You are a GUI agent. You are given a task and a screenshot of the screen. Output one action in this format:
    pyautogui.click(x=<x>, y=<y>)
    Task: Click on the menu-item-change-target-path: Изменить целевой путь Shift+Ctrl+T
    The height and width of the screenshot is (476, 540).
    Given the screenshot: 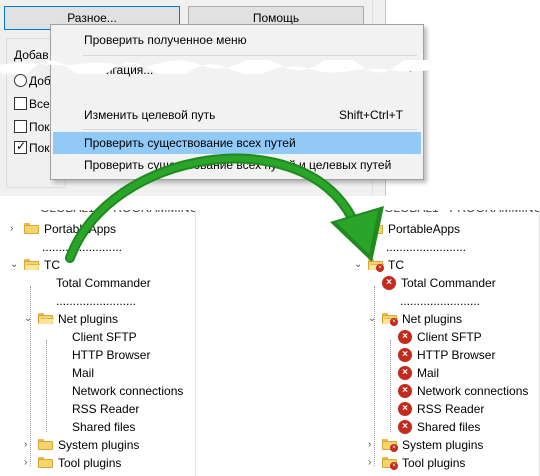 What is the action you would take?
    pyautogui.click(x=237, y=115)
    